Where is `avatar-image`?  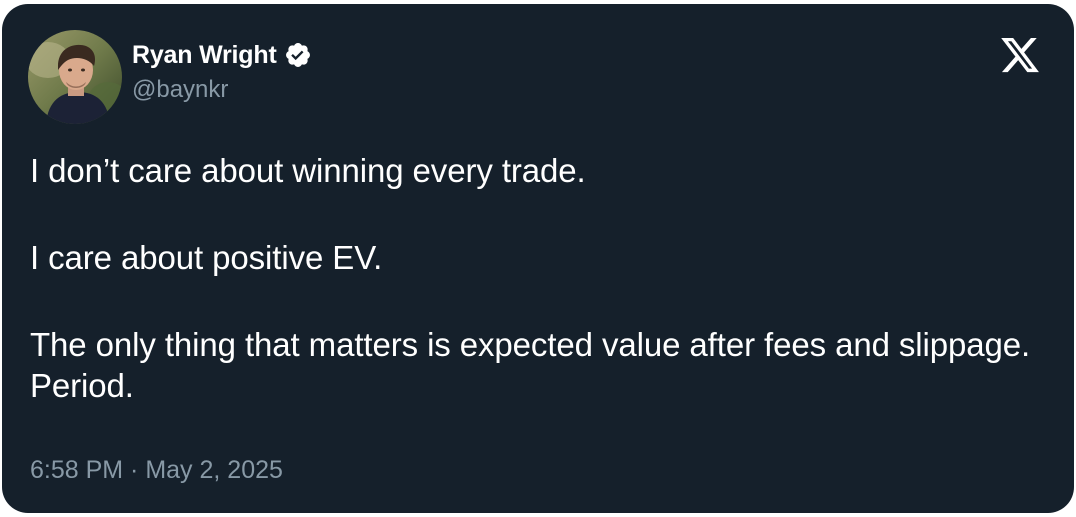 avatar-image is located at coordinates (75, 77).